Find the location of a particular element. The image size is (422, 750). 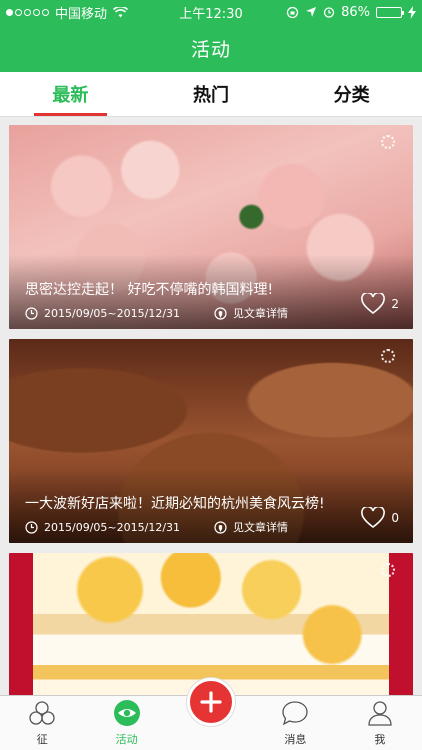

status-left: 中国移动 is located at coordinates (67, 12).